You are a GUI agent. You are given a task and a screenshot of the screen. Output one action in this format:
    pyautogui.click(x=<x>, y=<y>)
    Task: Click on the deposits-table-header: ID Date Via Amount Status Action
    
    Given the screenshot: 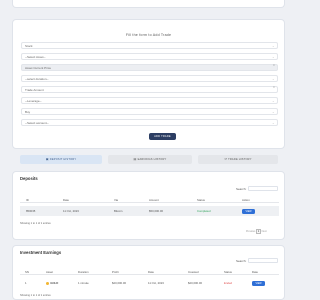 What is the action you would take?
    pyautogui.click(x=149, y=199)
    